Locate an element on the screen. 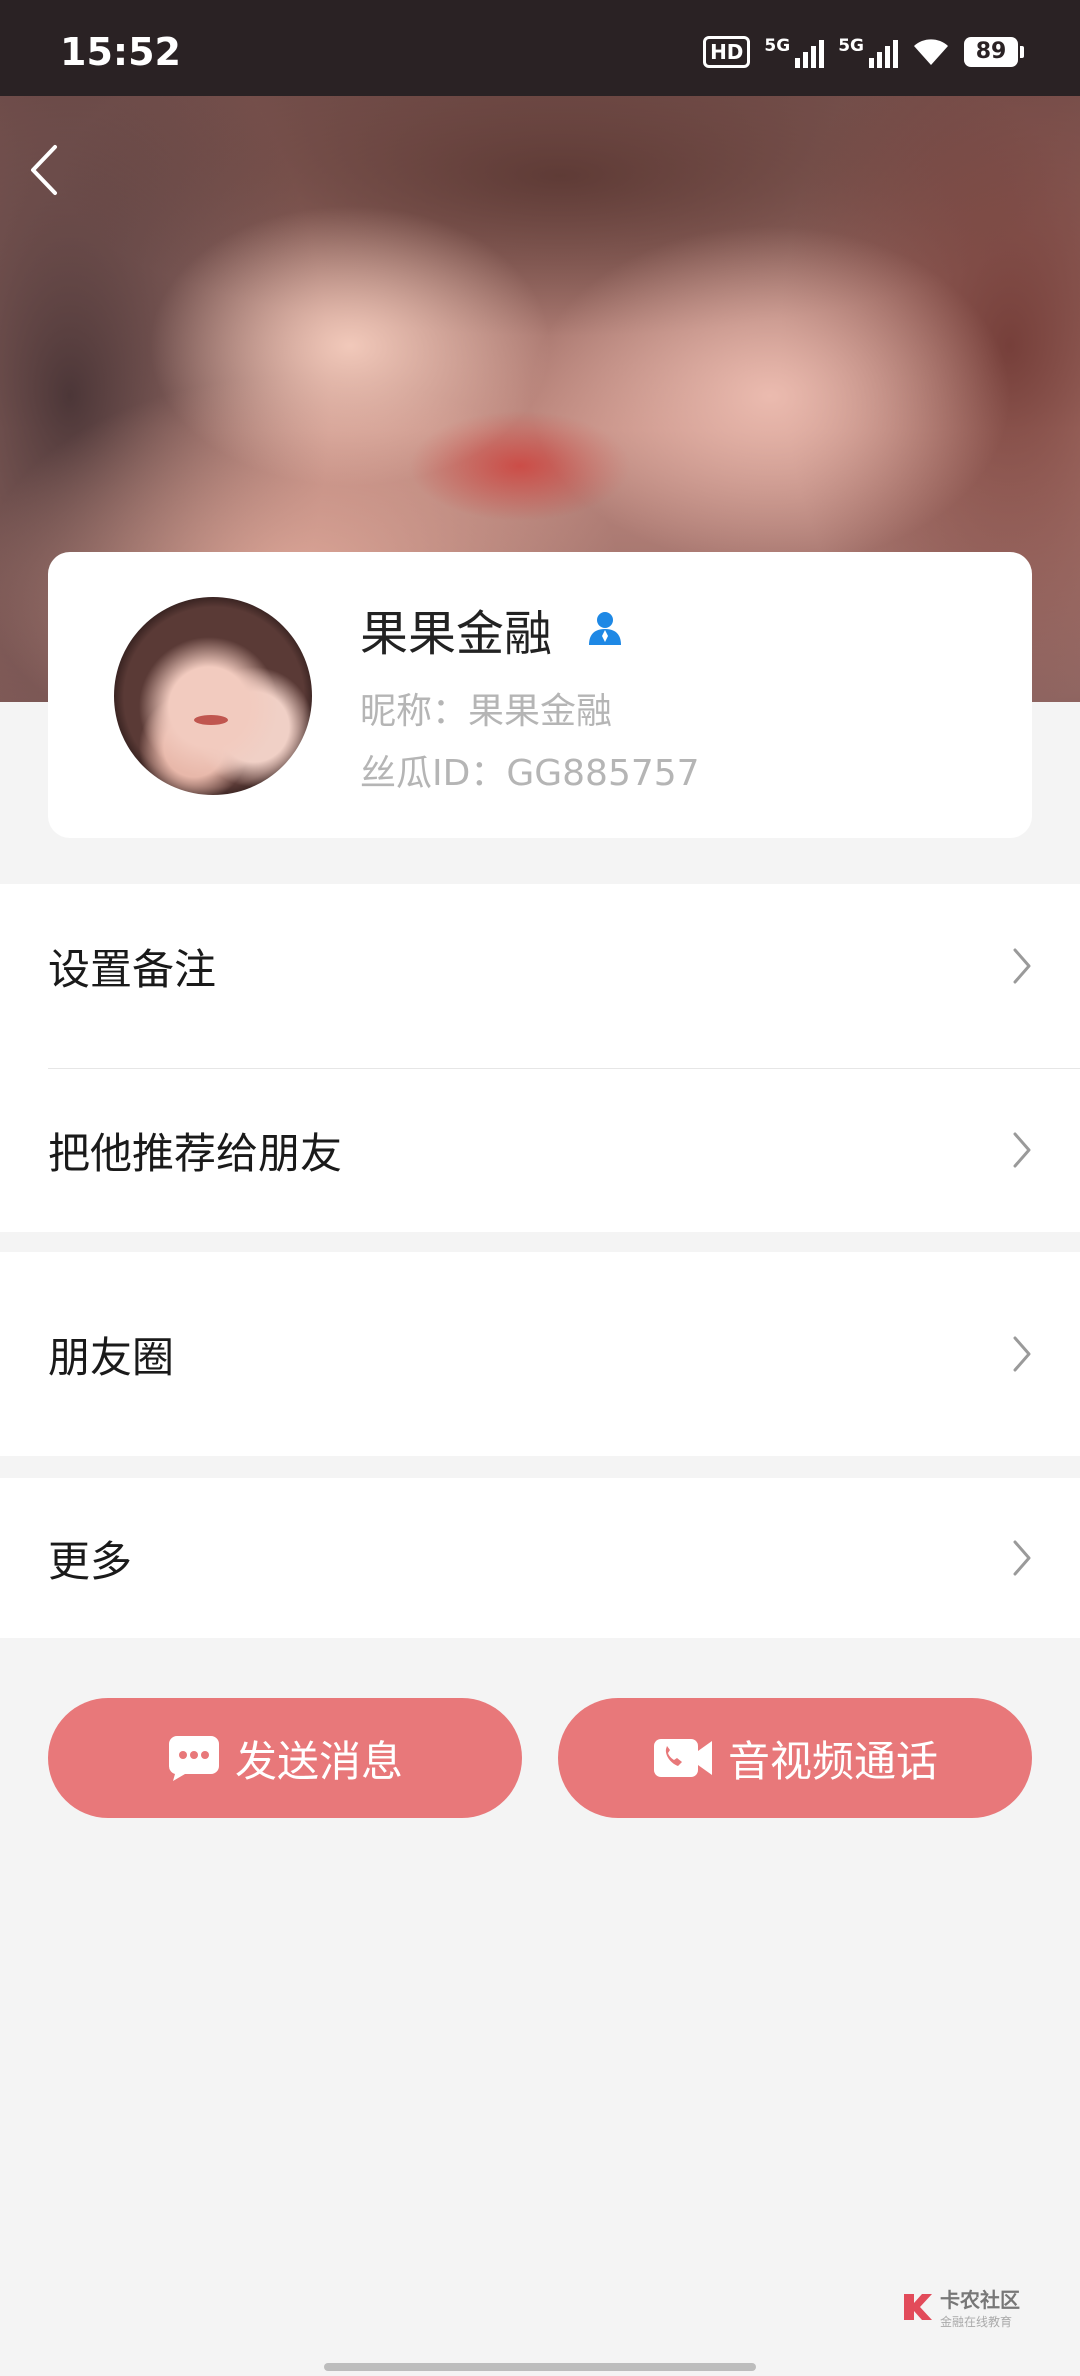 The width and height of the screenshot is (1080, 2376). menu-group-more: 更多 is located at coordinates (540, 1558).